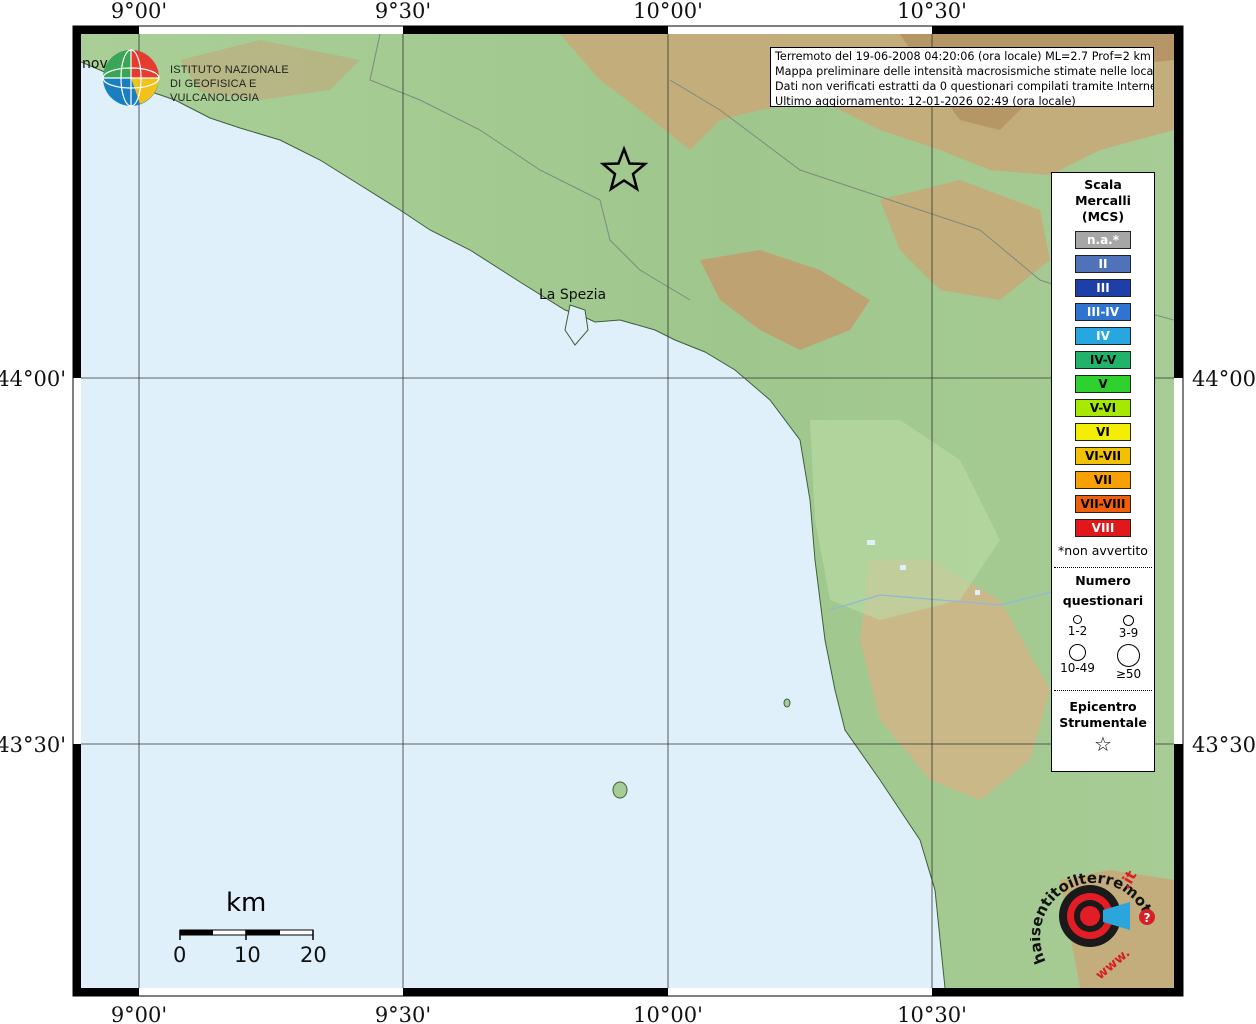 The image size is (1256, 1024). Describe the element at coordinates (246, 903) in the screenshot. I see `scale-unit: km` at that location.